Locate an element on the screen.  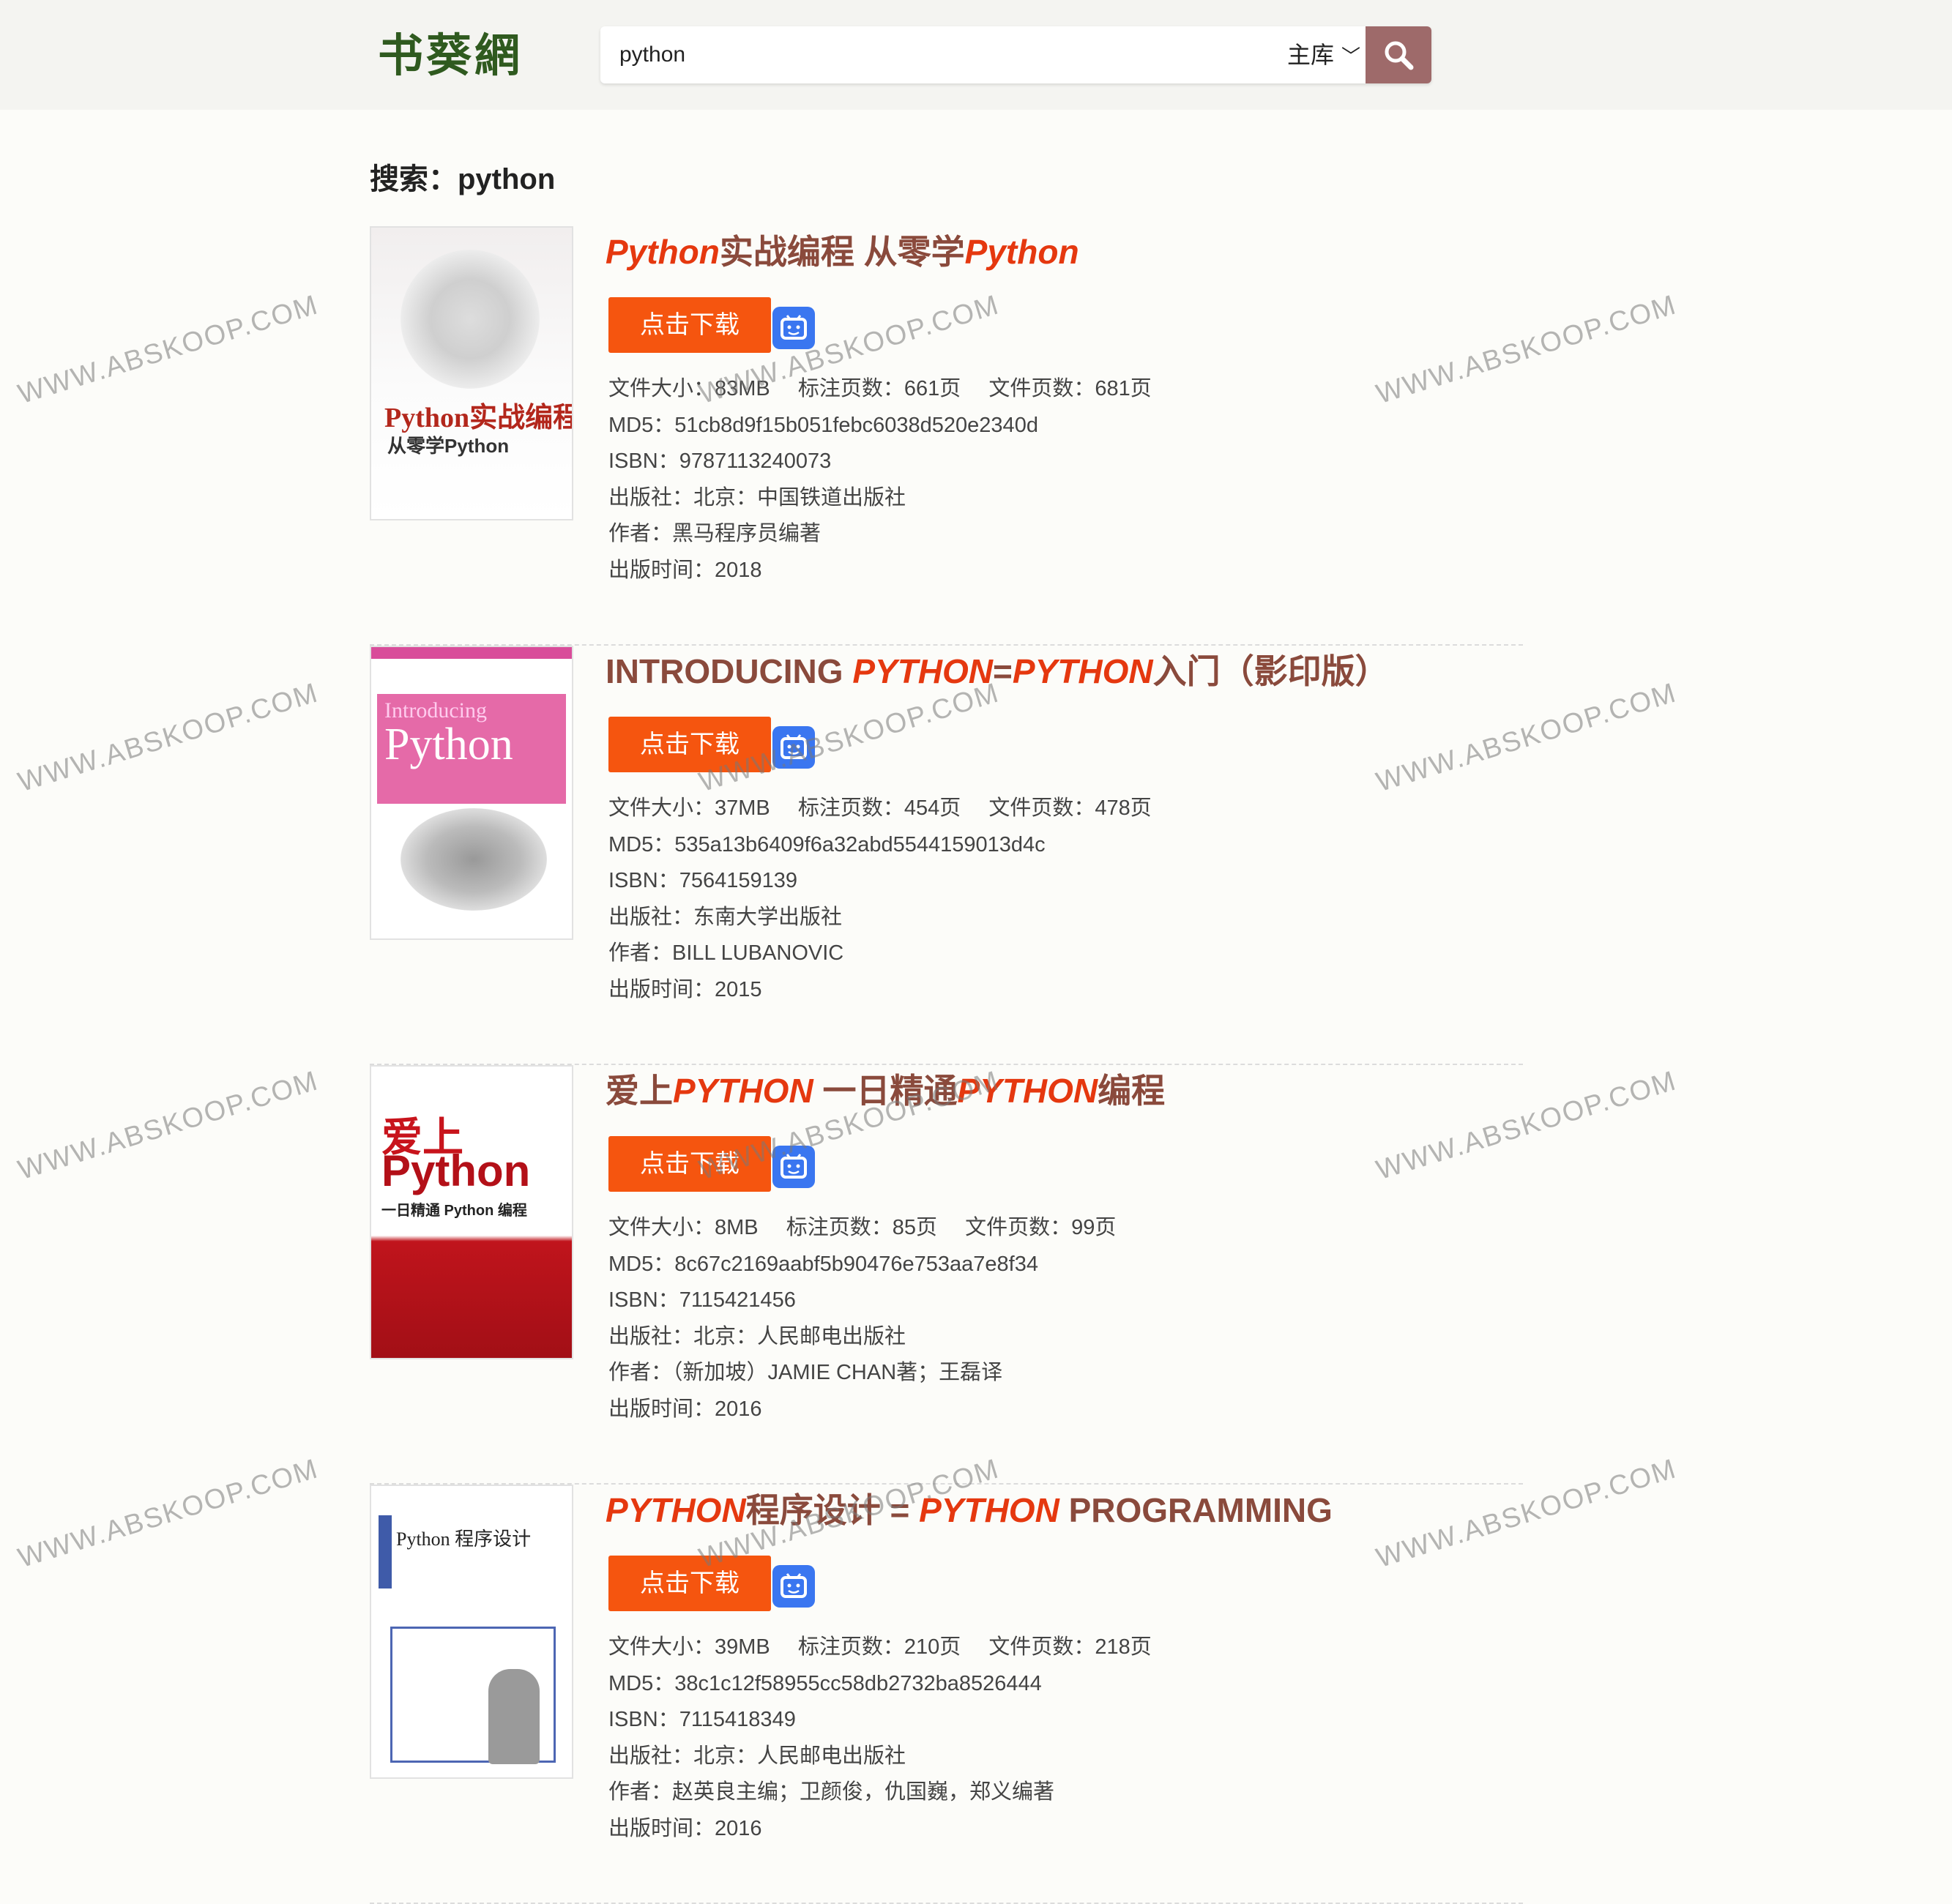
pubtime-row: 出版时间：2015 is located at coordinates (685, 989).